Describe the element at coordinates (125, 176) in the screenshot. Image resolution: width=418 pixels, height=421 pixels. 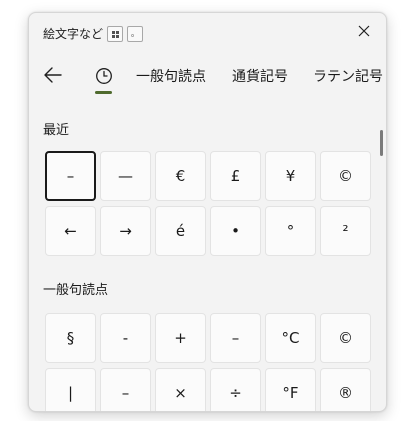
I see `symbol-cell: —` at that location.